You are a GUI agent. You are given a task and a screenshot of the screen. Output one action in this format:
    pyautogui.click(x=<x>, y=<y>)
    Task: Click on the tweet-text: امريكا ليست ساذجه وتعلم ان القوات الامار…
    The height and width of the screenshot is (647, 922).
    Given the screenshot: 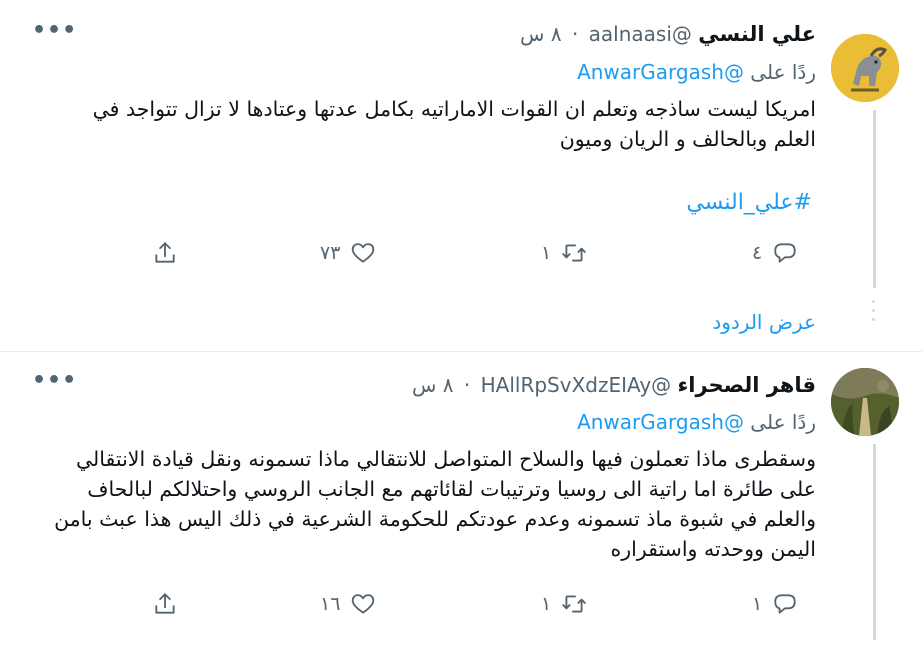 What is the action you would take?
    pyautogui.click(x=454, y=124)
    